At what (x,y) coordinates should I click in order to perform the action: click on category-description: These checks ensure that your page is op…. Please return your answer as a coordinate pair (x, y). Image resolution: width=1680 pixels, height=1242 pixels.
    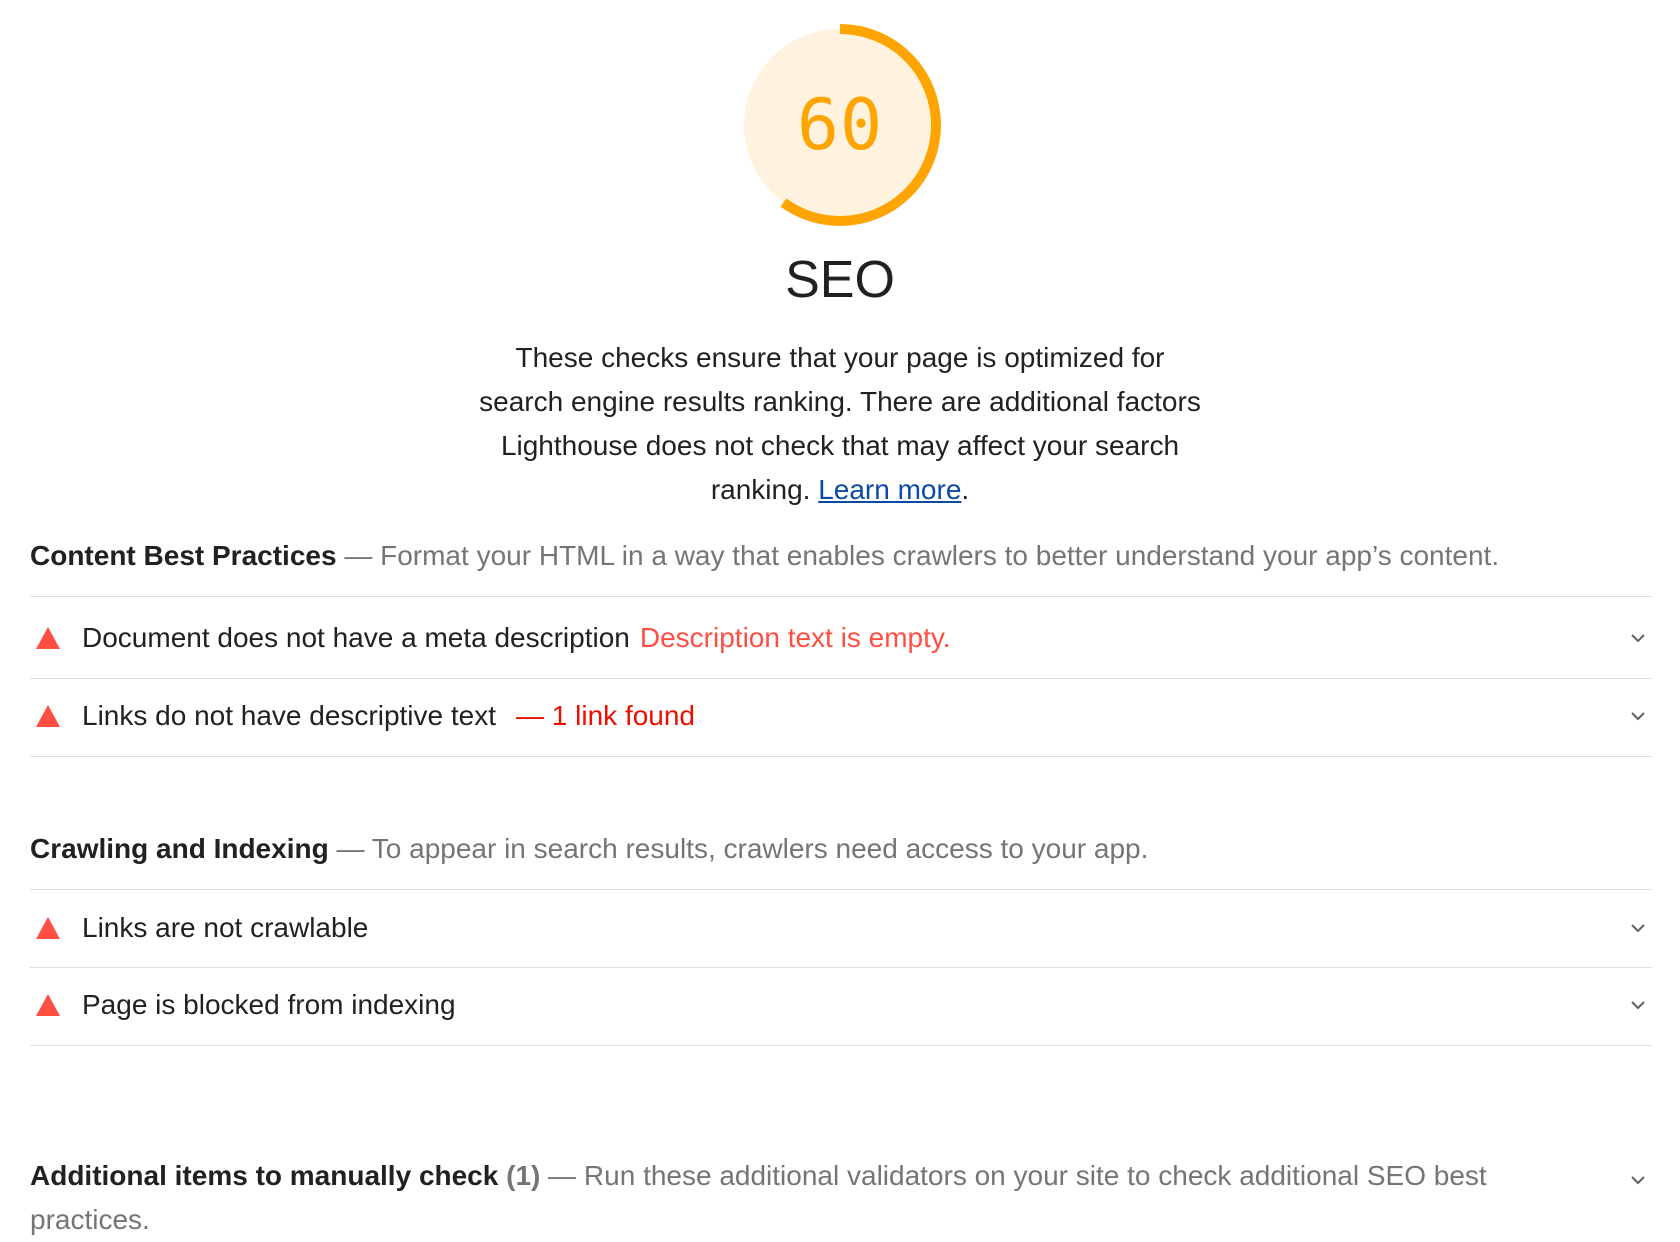
    Looking at the image, I should click on (840, 424).